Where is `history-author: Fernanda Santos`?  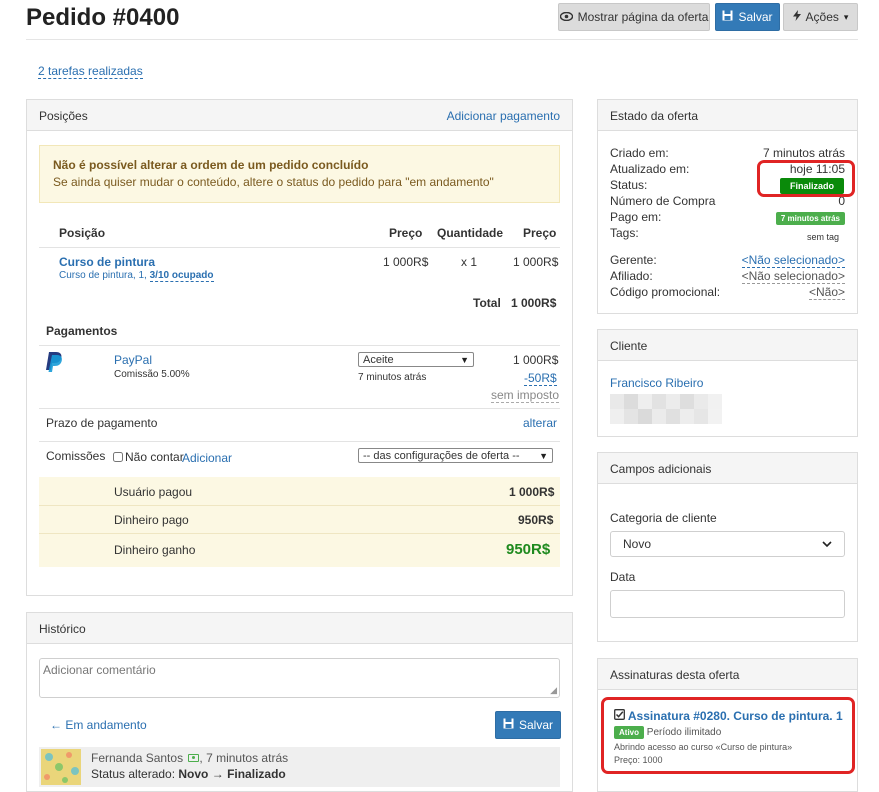
history-author: Fernanda Santos is located at coordinates (137, 758).